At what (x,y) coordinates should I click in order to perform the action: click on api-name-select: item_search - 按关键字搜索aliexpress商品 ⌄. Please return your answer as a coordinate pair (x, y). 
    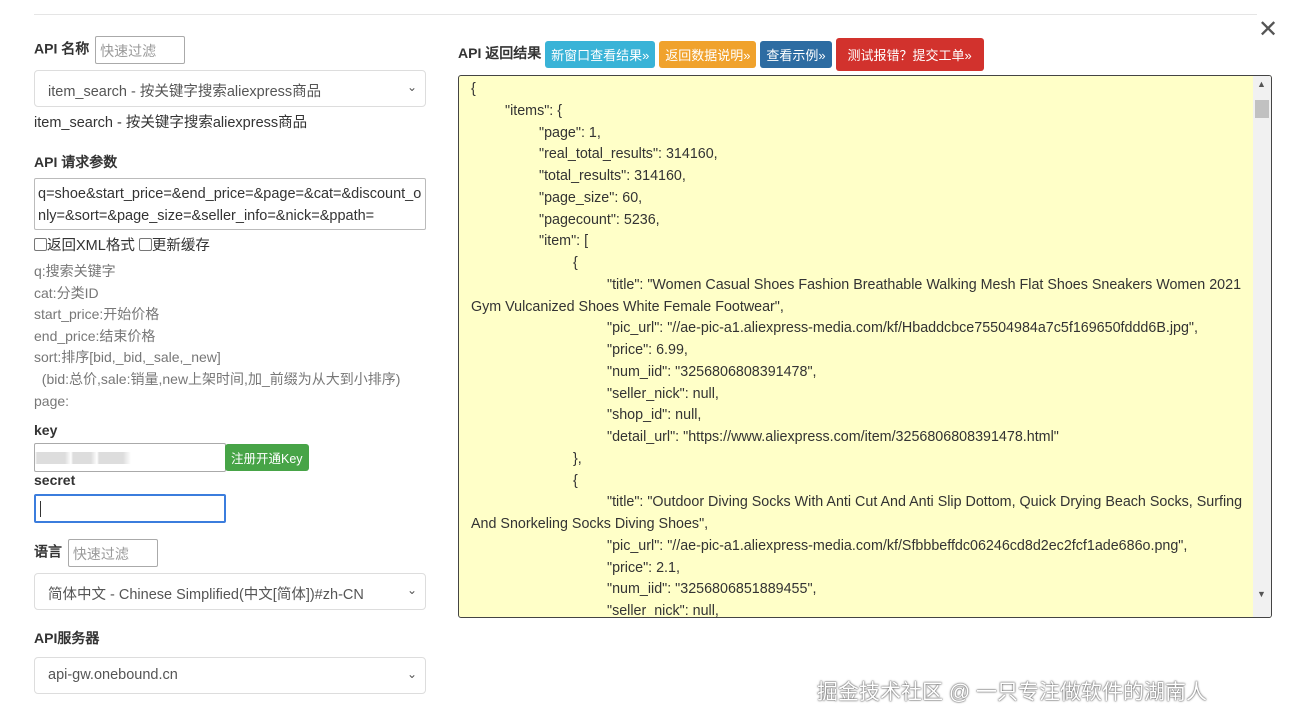
    Looking at the image, I should click on (230, 88).